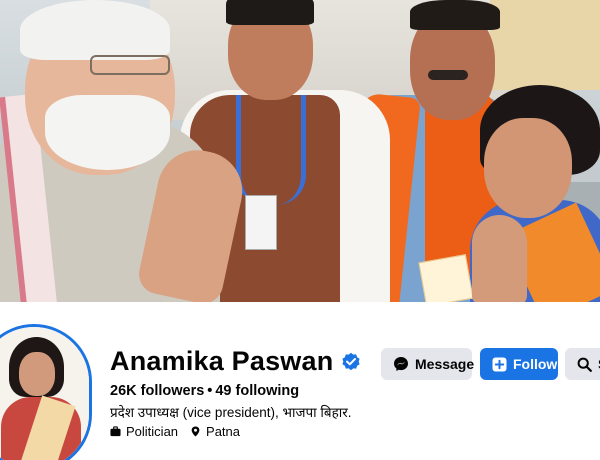  What do you see at coordinates (545, 45) in the screenshot?
I see `cover-background-structure` at bounding box center [545, 45].